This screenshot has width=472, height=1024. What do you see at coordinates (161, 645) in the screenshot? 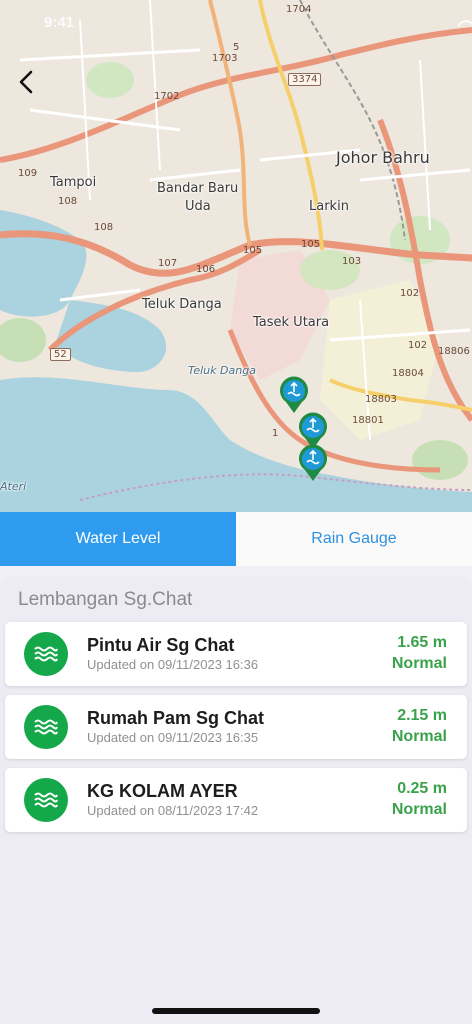
I see `station-name: Pintu Air Sg Chat` at bounding box center [161, 645].